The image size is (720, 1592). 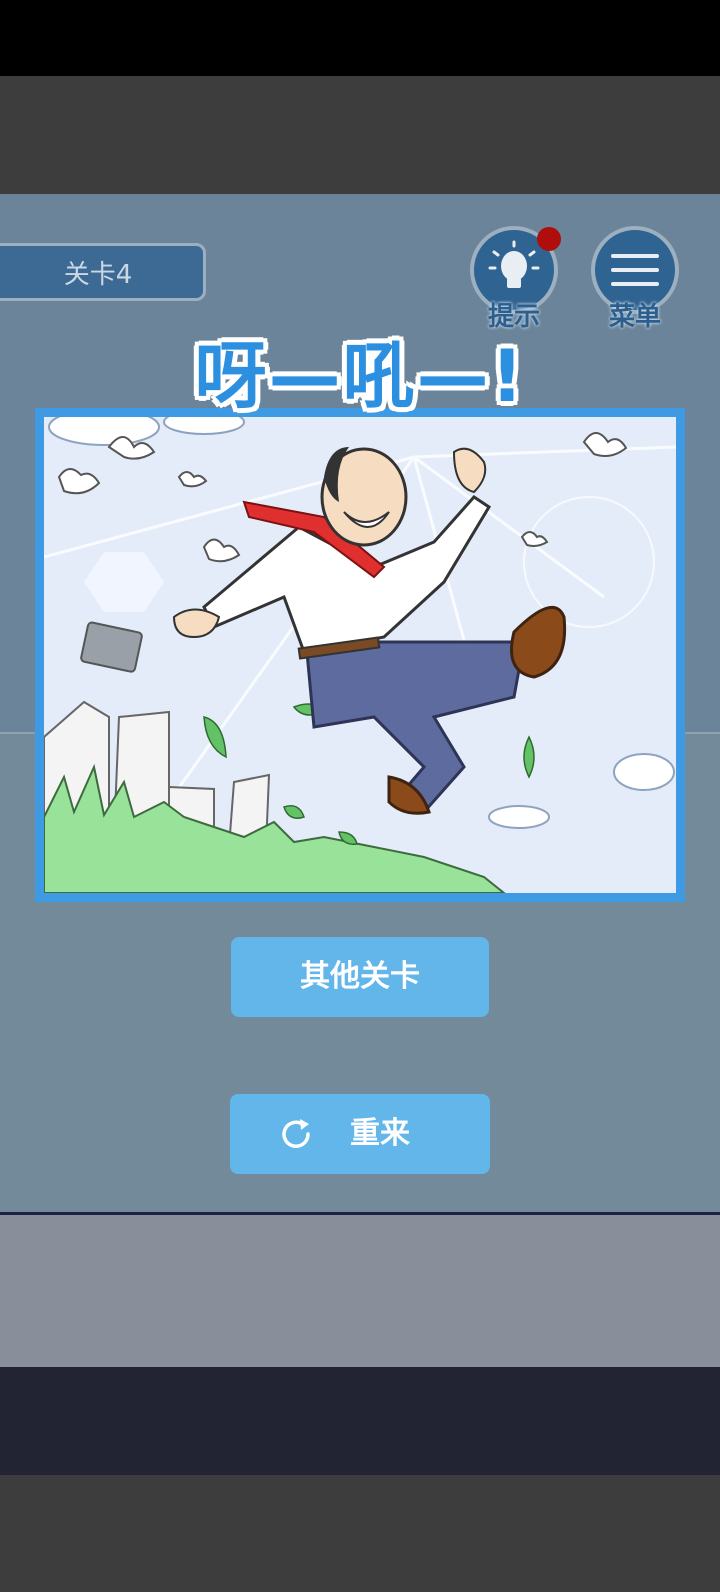 I want to click on other-levels-label: 其他关卡, so click(x=360, y=976).